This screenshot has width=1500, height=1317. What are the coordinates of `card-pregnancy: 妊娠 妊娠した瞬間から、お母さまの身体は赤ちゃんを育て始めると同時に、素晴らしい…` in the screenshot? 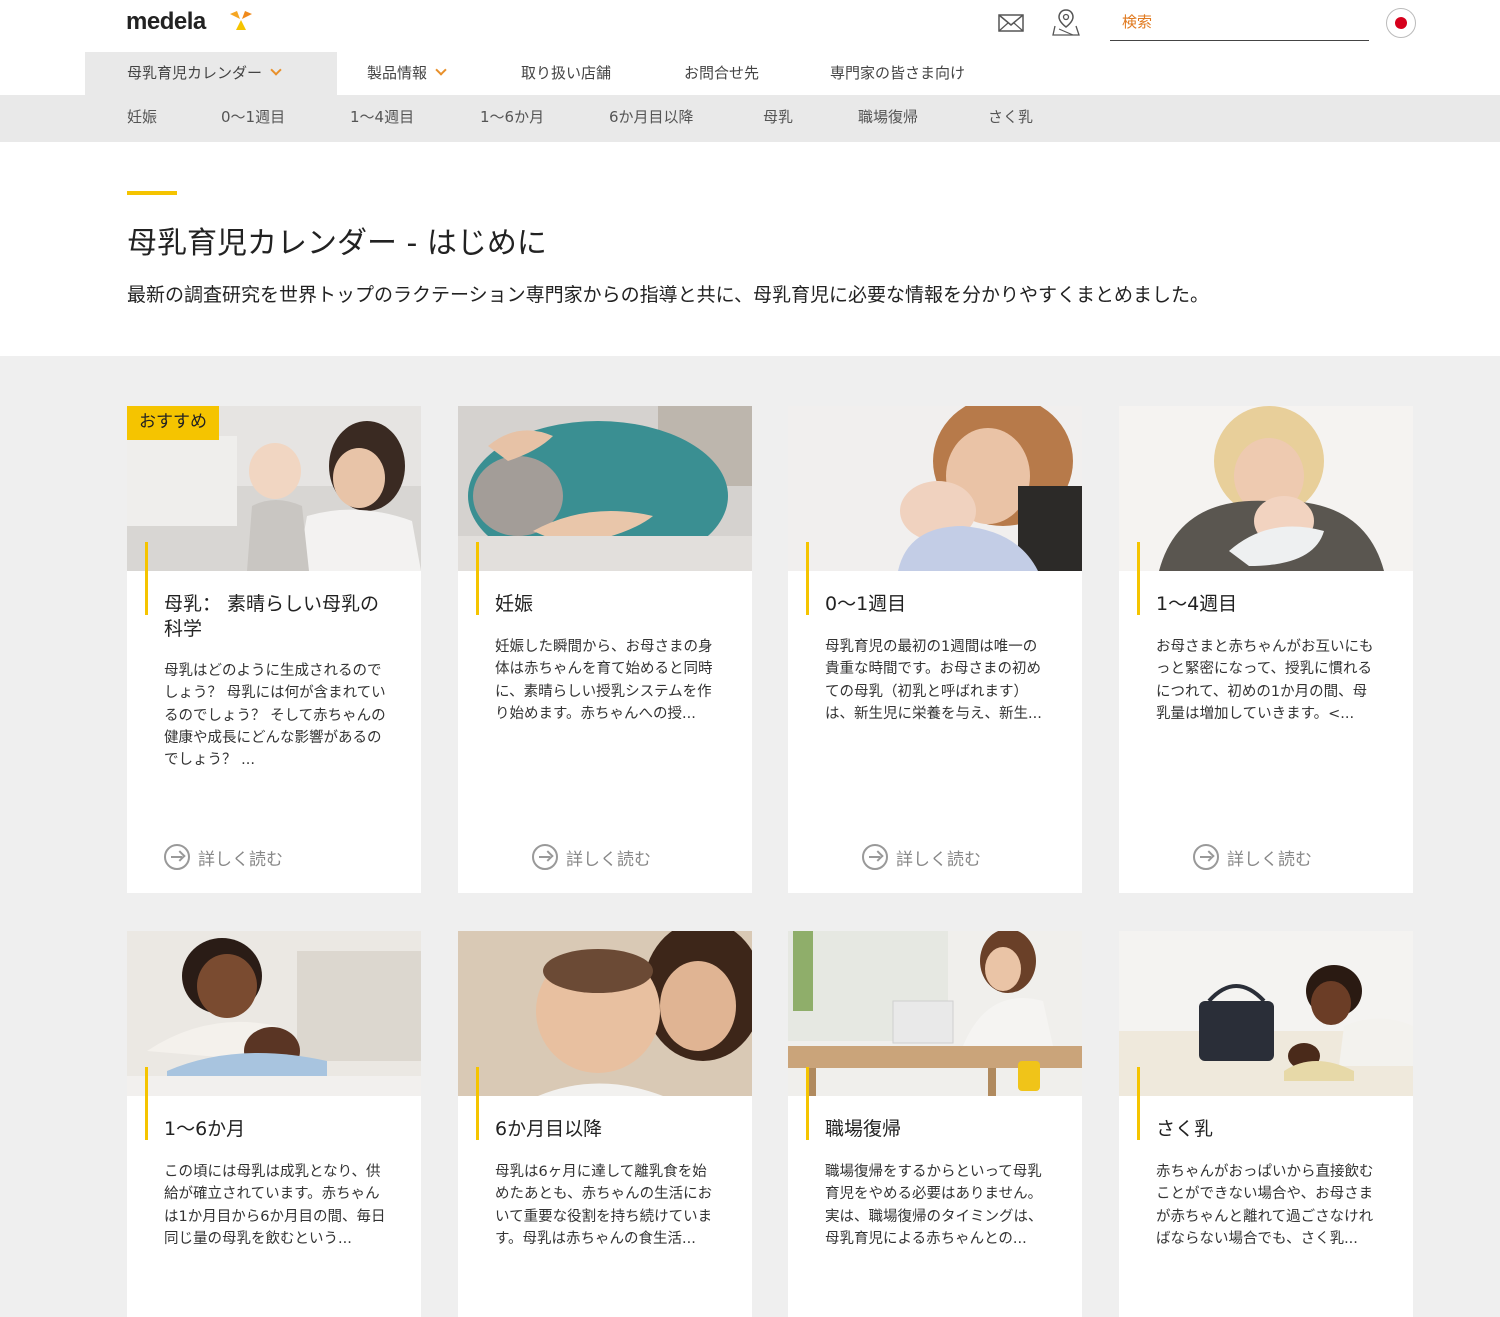 It's located at (605, 649).